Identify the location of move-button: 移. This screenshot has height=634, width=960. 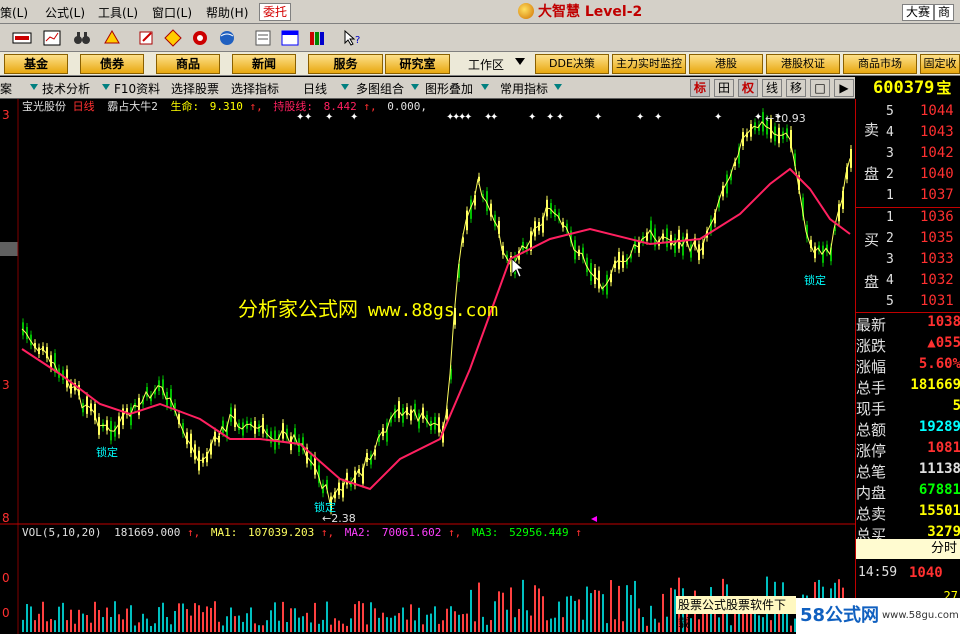
(796, 88).